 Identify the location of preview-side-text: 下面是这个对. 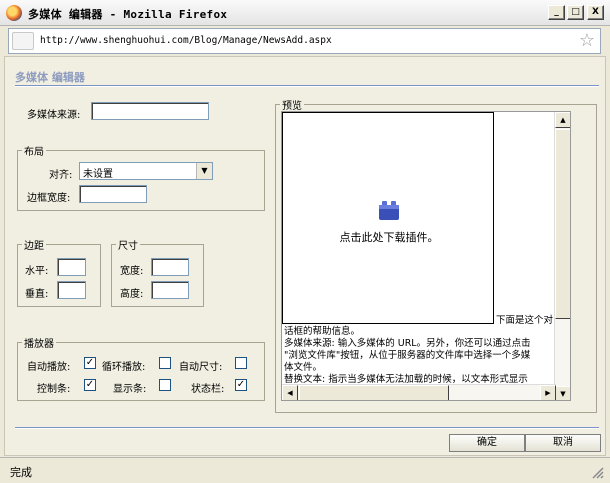
(525, 320).